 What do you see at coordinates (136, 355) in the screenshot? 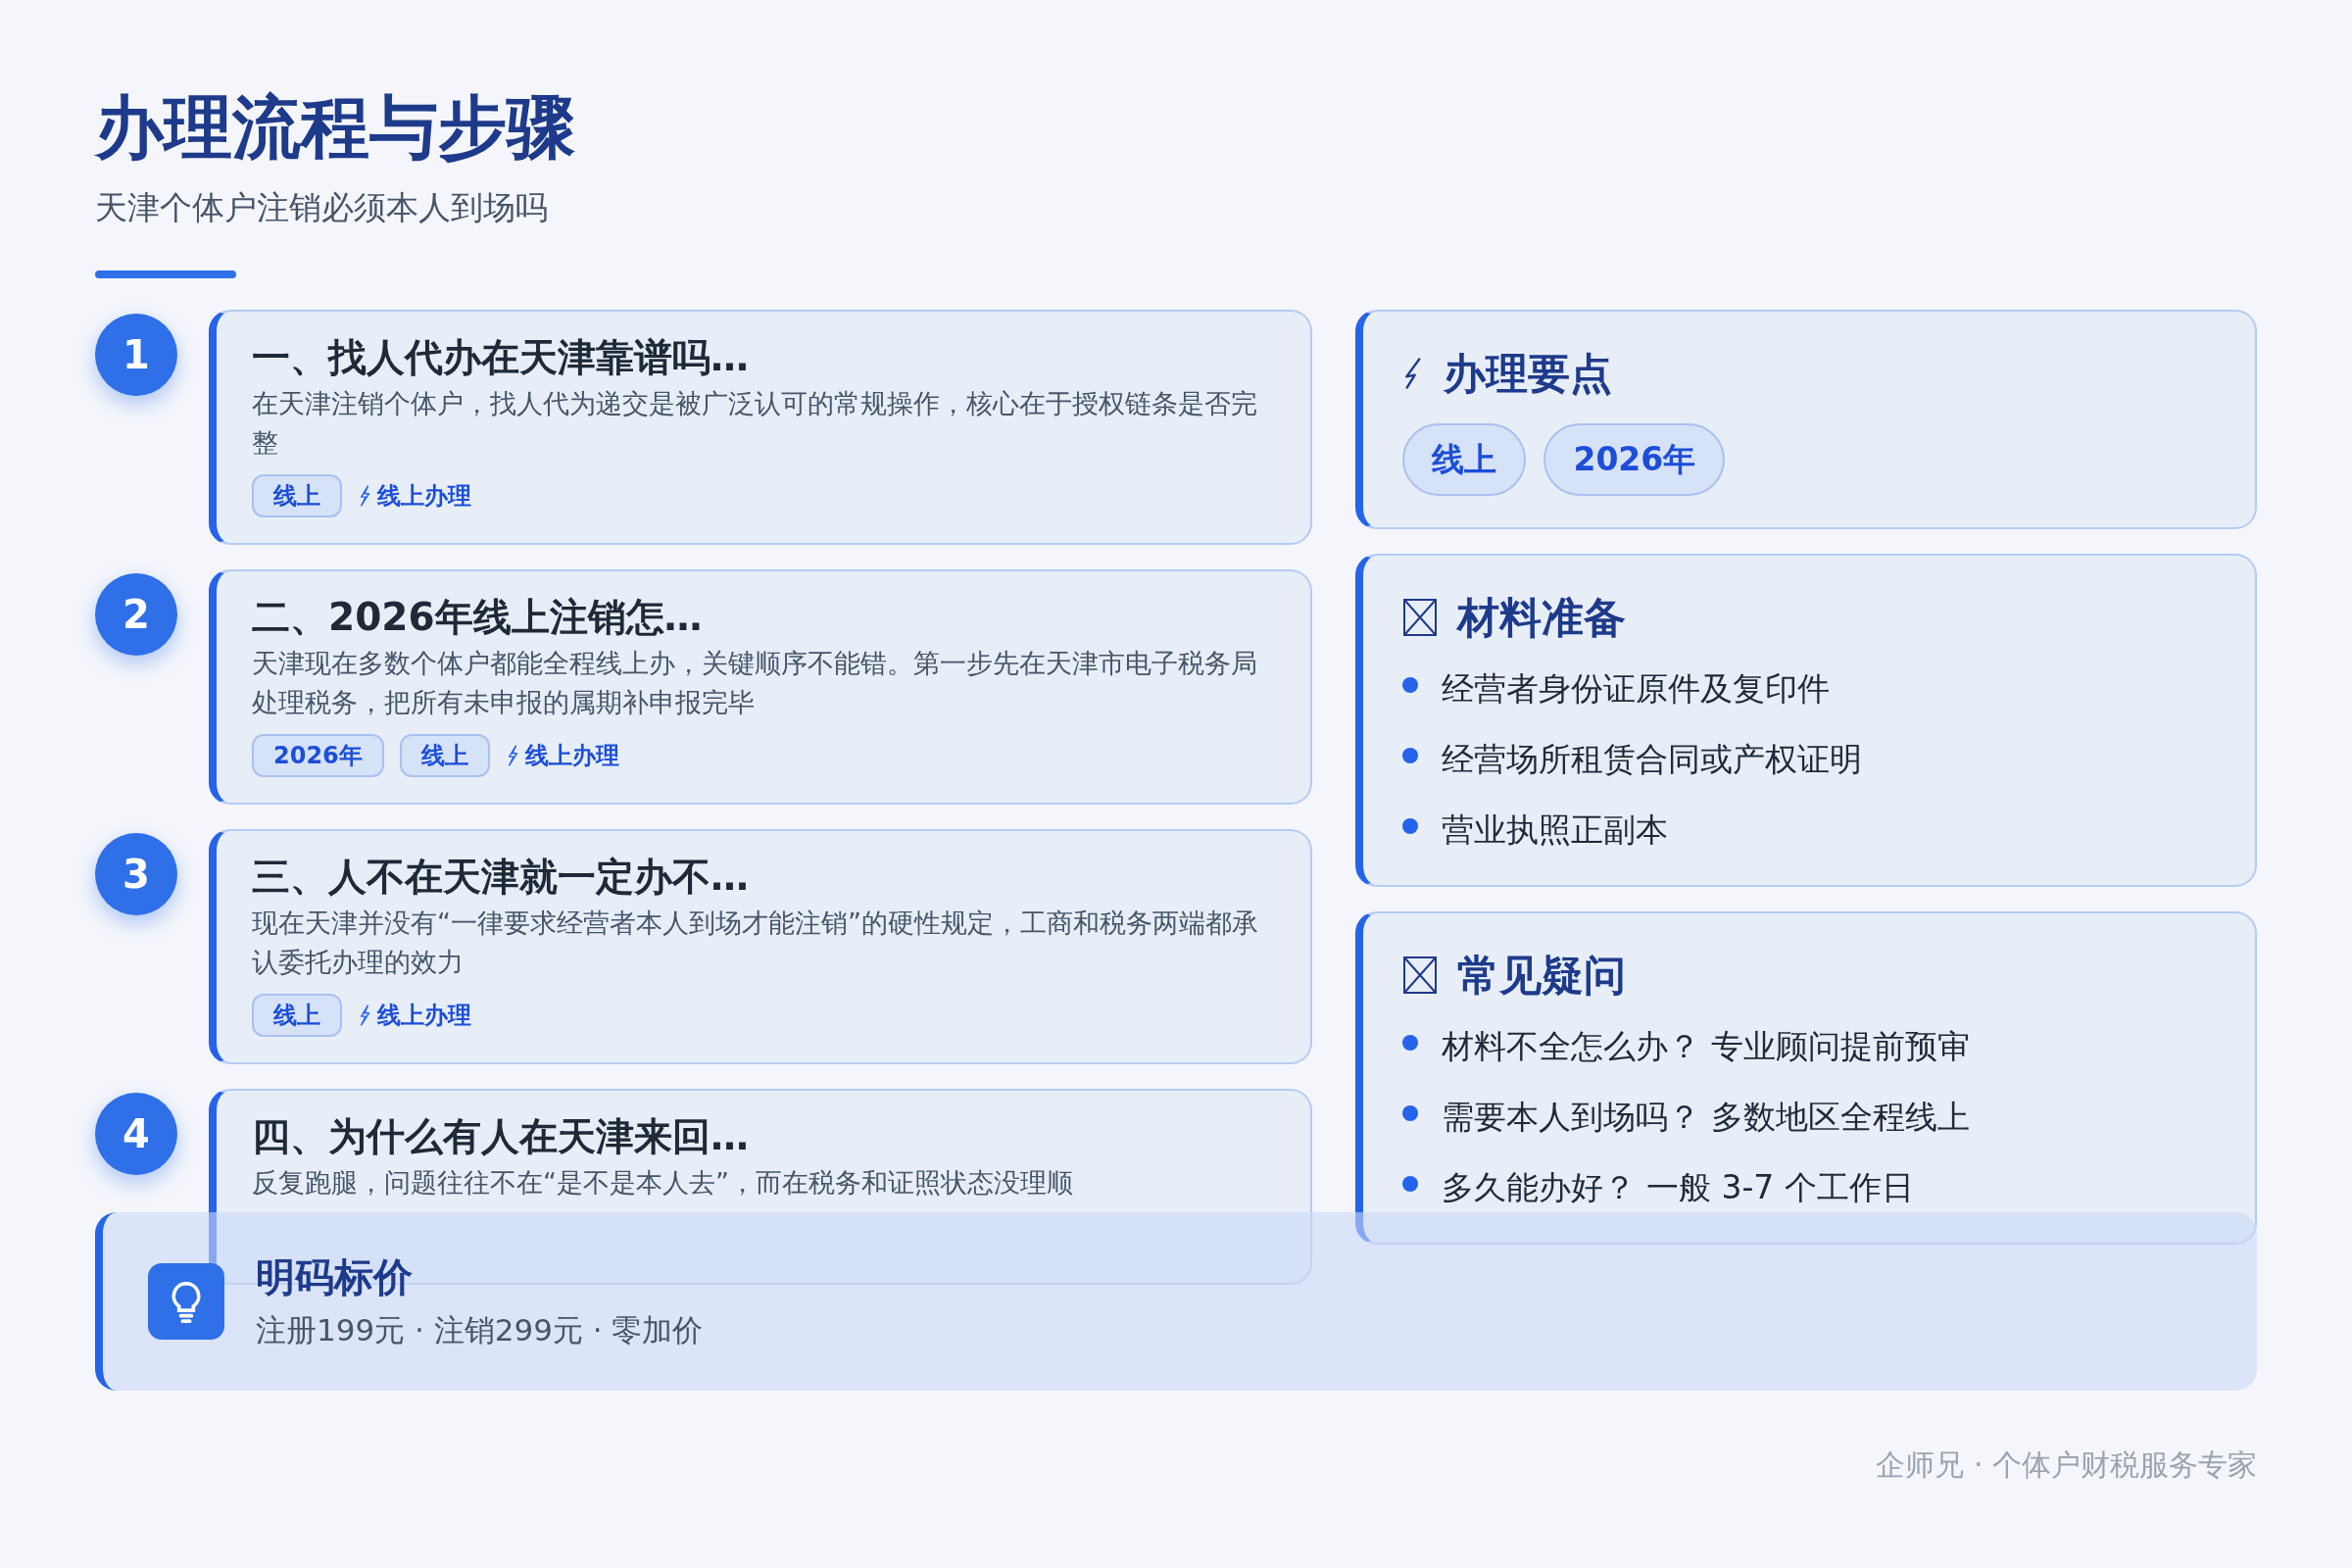
I see `step-number: 1` at bounding box center [136, 355].